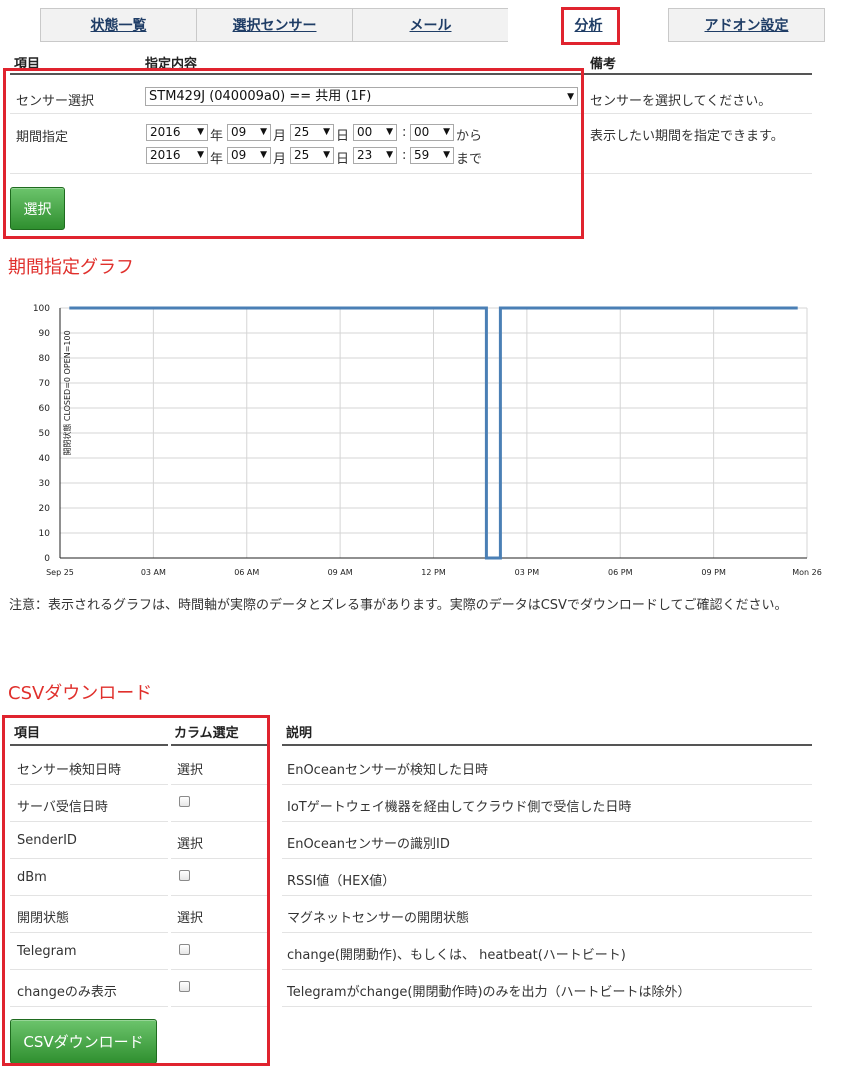  Describe the element at coordinates (302, 132) in the screenshot. I see `from-day-value: 25` at that location.